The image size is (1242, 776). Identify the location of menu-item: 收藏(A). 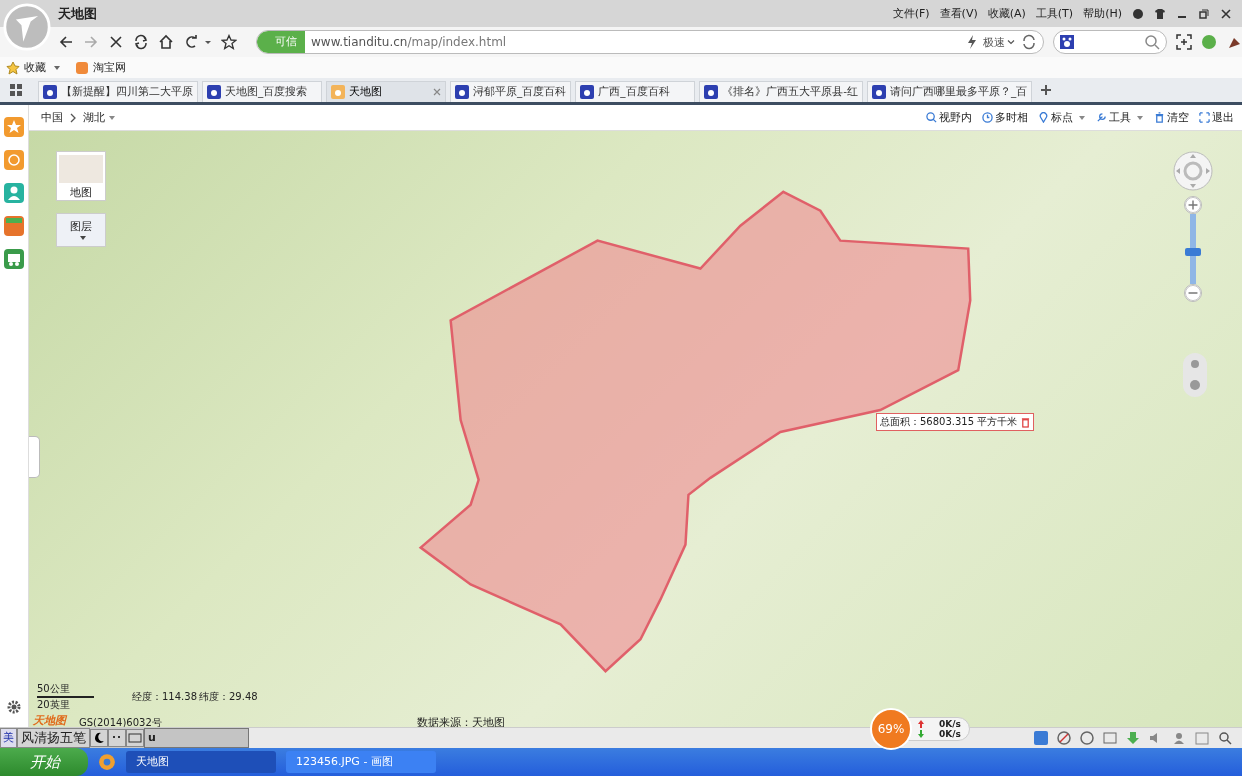
(1006, 13).